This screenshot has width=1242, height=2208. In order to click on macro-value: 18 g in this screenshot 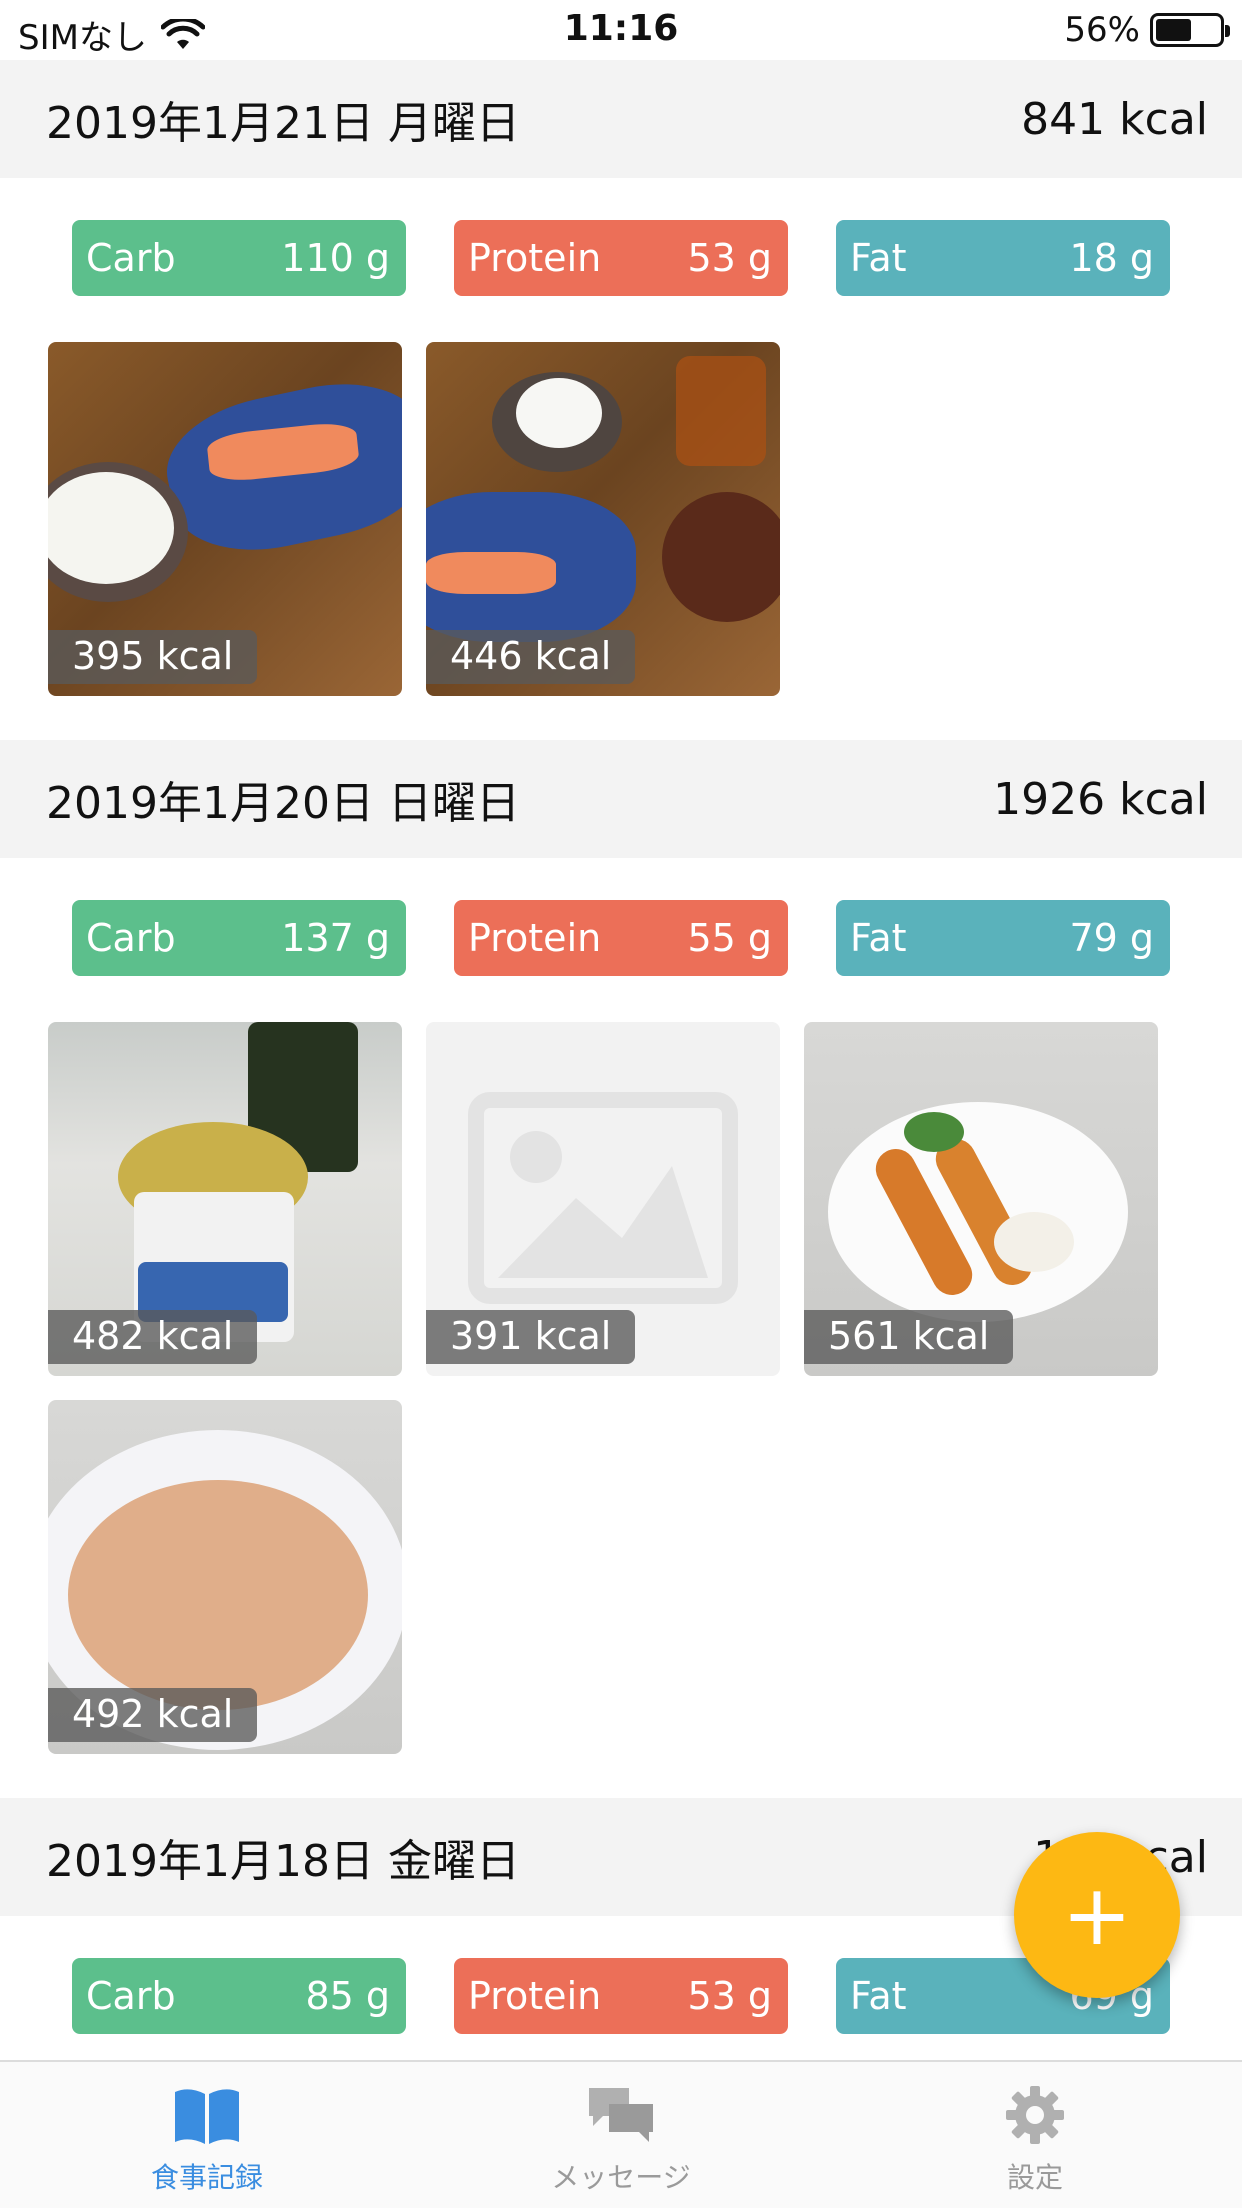, I will do `click(1111, 258)`.